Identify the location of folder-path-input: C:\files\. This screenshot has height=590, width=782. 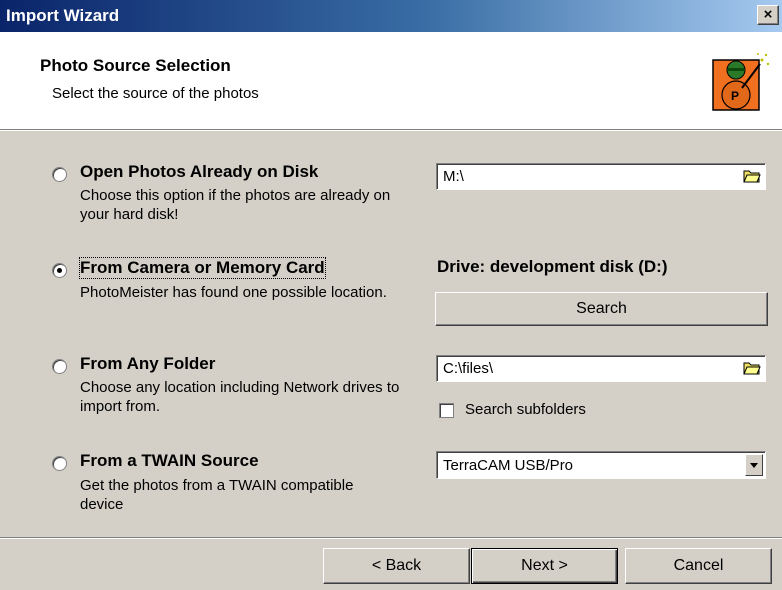
(601, 368).